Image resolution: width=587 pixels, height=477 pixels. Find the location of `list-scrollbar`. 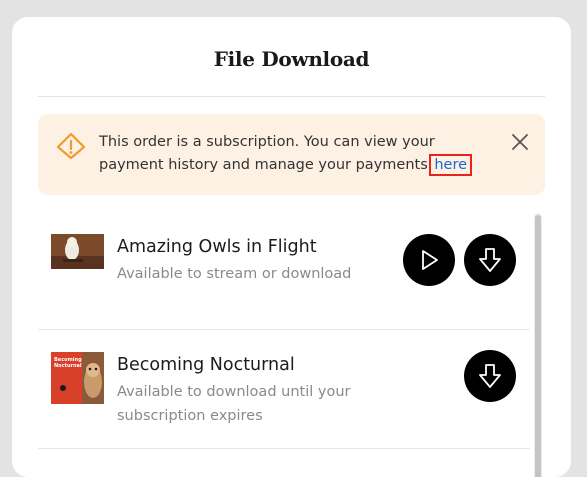

list-scrollbar is located at coordinates (538, 345).